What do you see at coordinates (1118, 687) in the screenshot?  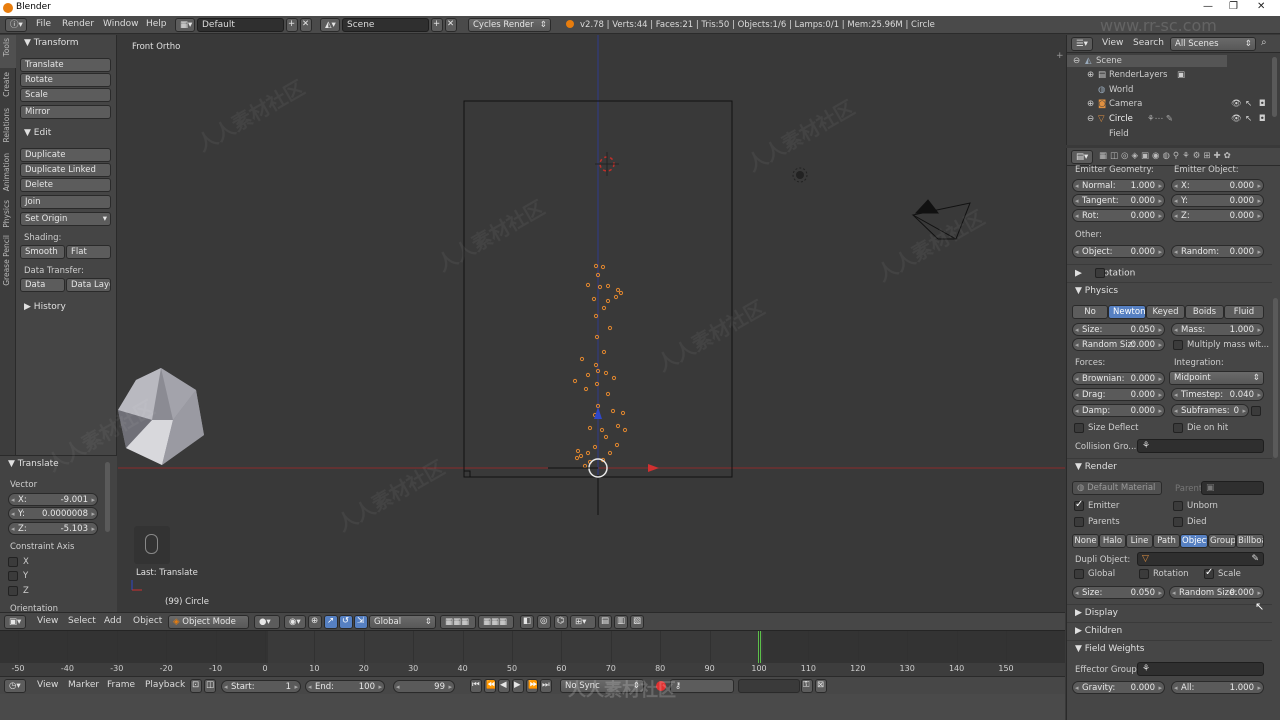 I see `gravity-field: Gravity: 0.000` at bounding box center [1118, 687].